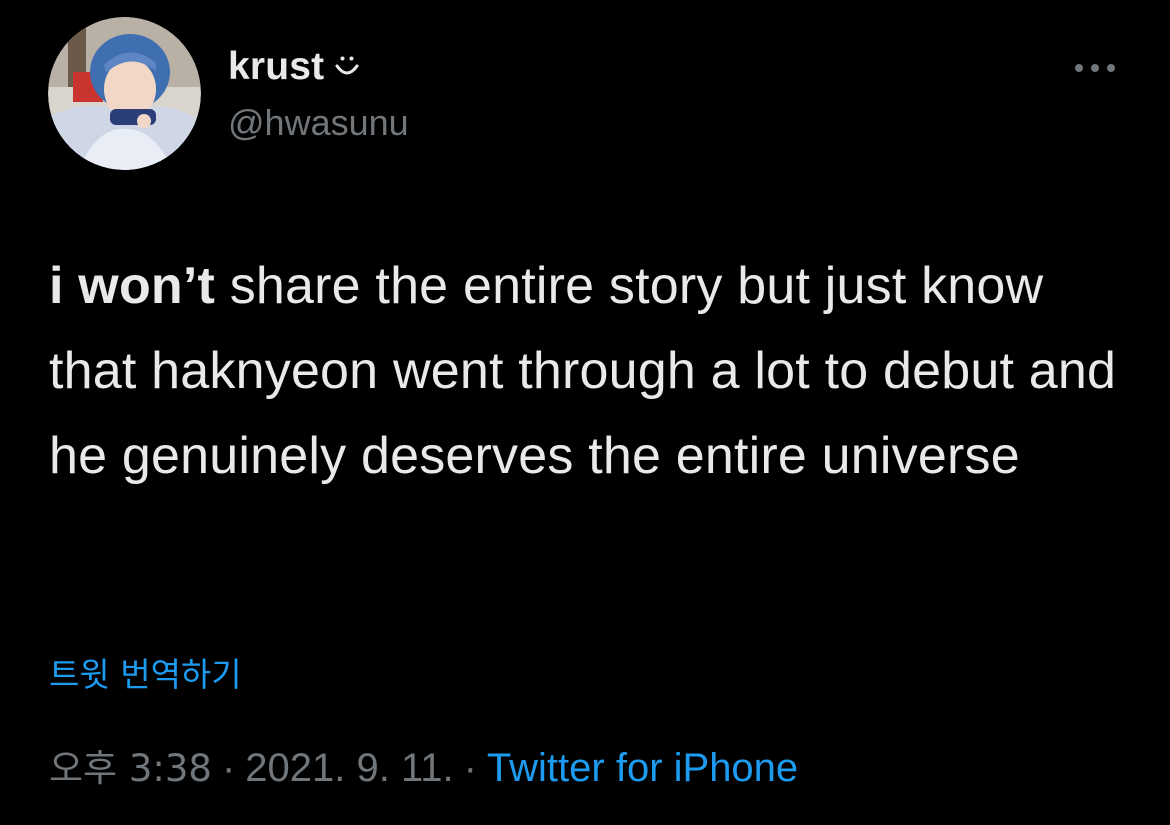 The height and width of the screenshot is (825, 1170). I want to click on author-names: krust @hwasunu, so click(318, 94).